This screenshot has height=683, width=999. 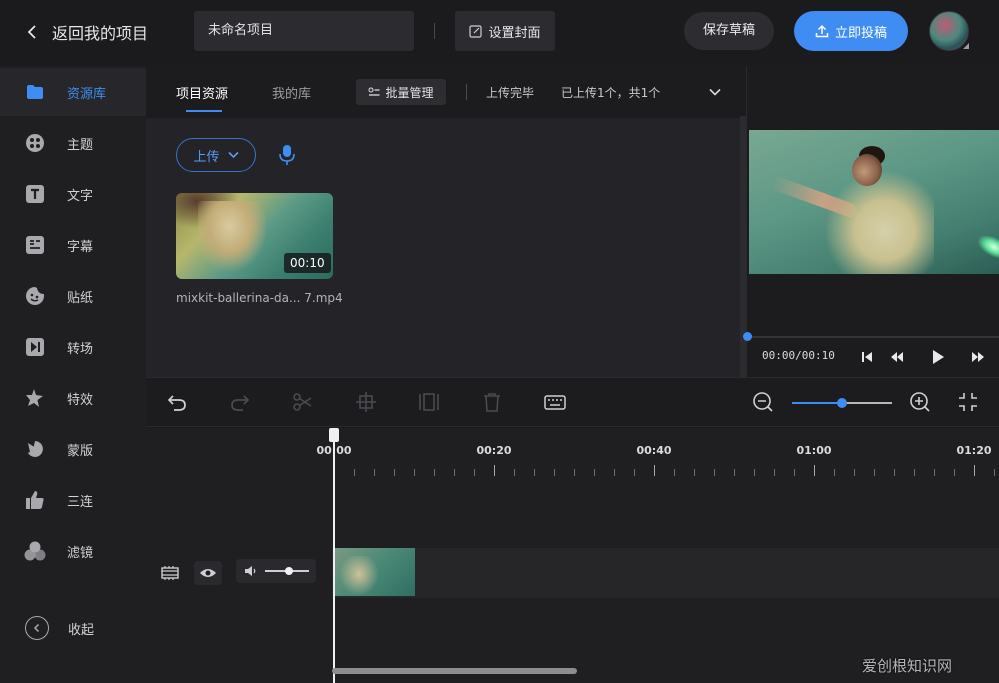 What do you see at coordinates (366, 402) in the screenshot?
I see `crop-move-icon` at bounding box center [366, 402].